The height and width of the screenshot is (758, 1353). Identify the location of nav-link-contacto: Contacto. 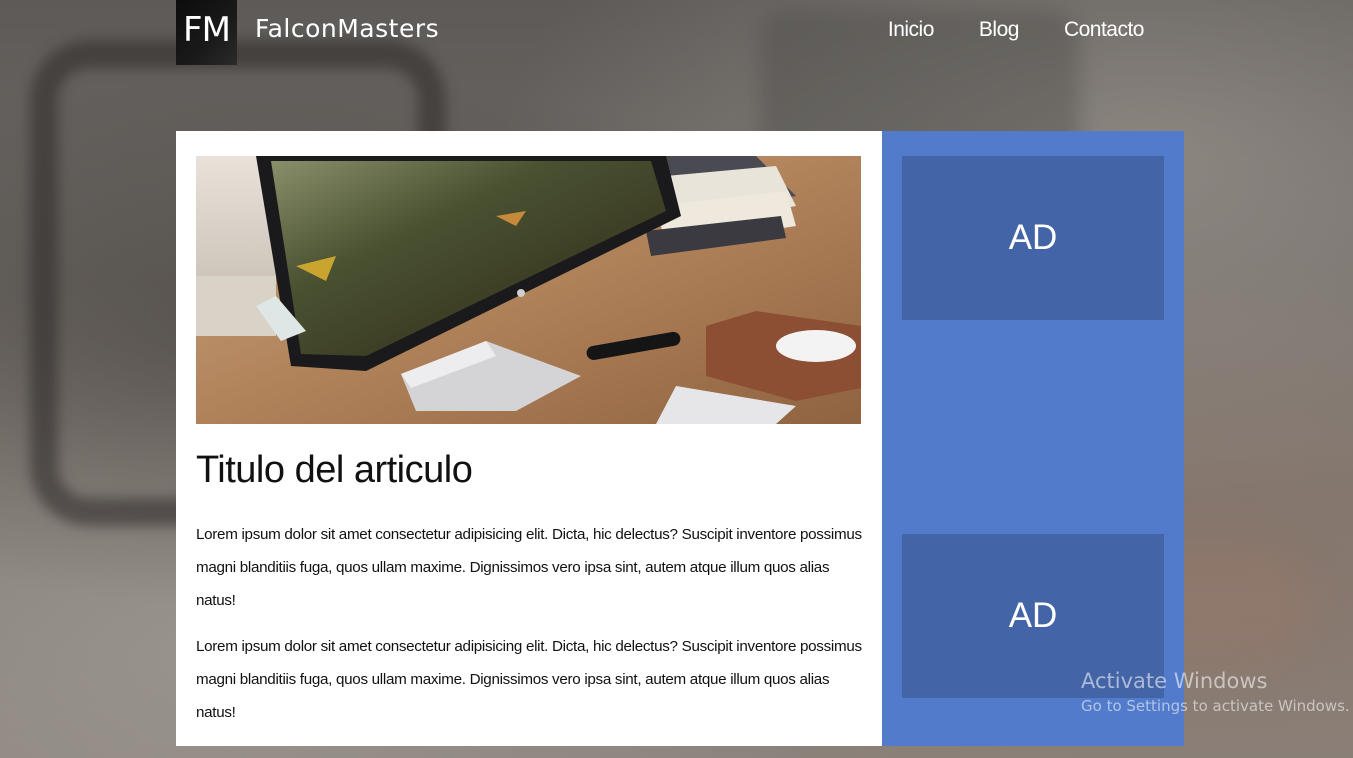
(1104, 30).